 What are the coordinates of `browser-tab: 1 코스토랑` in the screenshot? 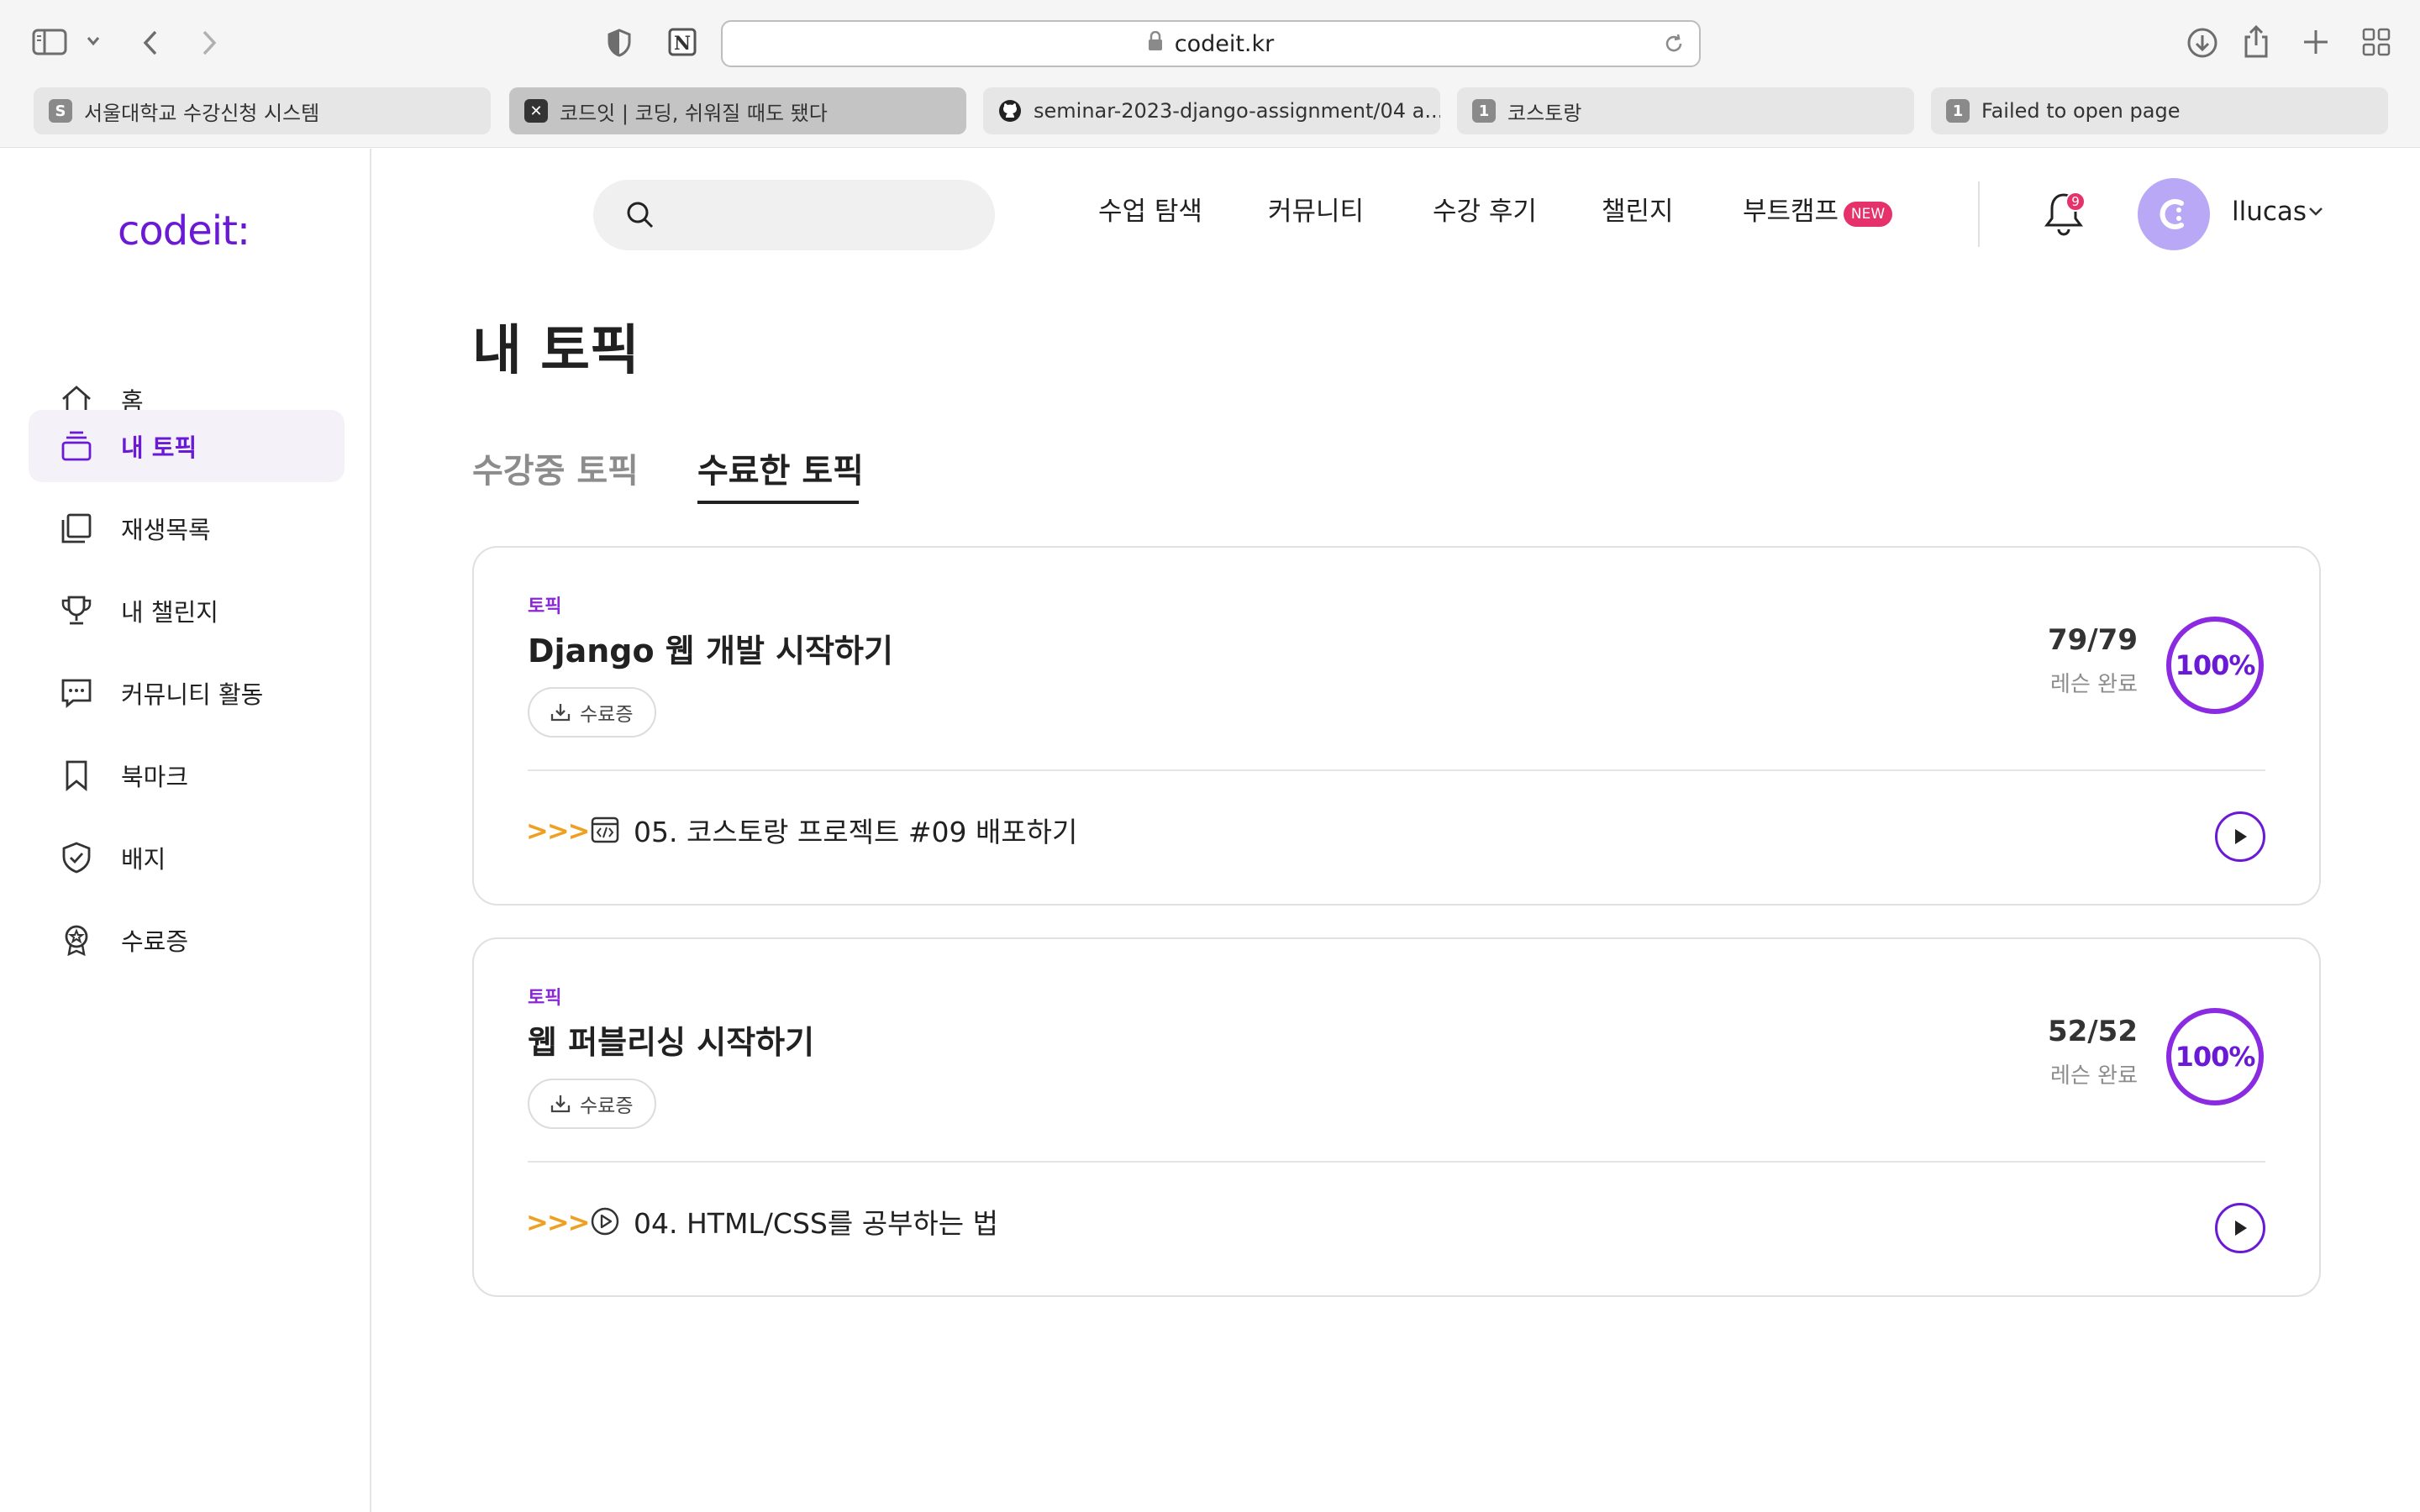 It's located at (1685, 110).